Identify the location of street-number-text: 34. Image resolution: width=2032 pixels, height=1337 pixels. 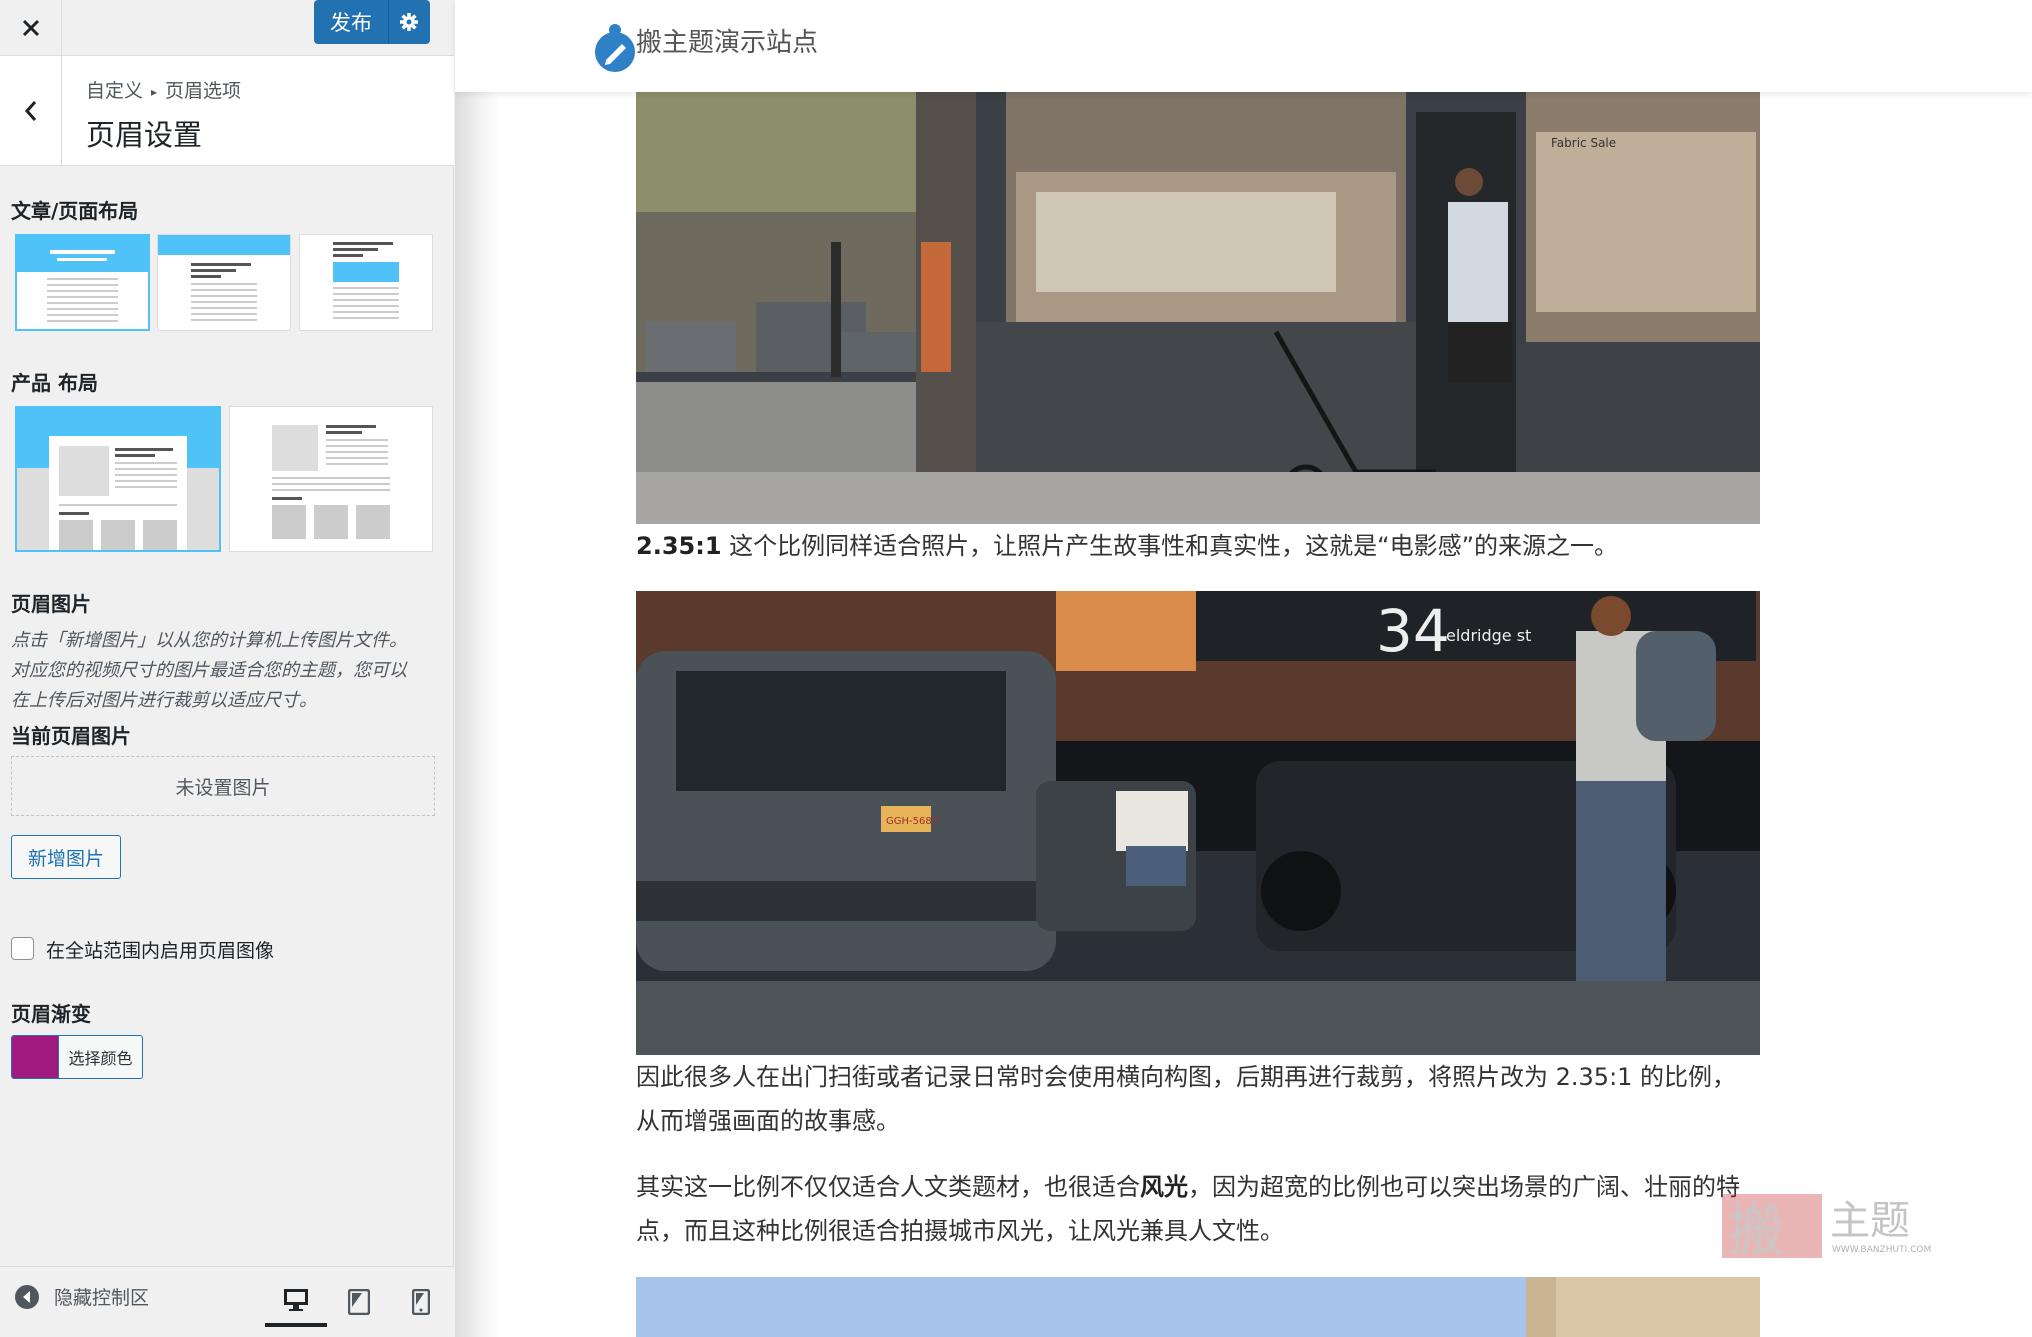
(1413, 631).